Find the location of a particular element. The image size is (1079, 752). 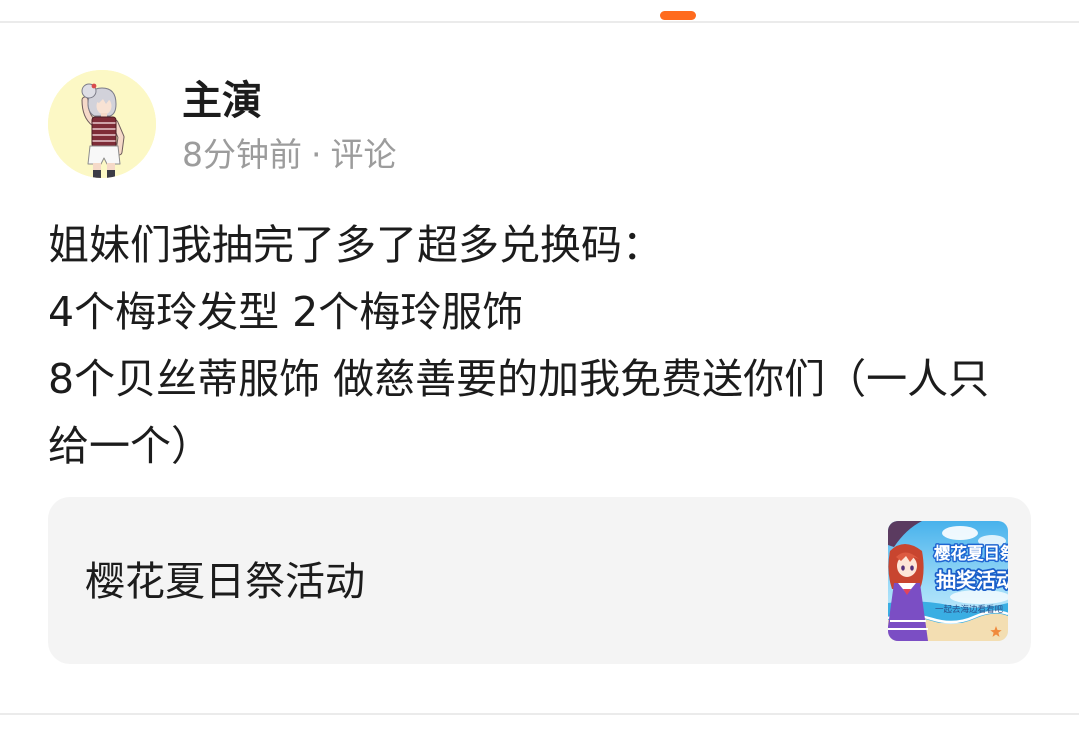

post-content-line: 4个梅玲发型 2个梅玲服饰 is located at coordinates (286, 312).